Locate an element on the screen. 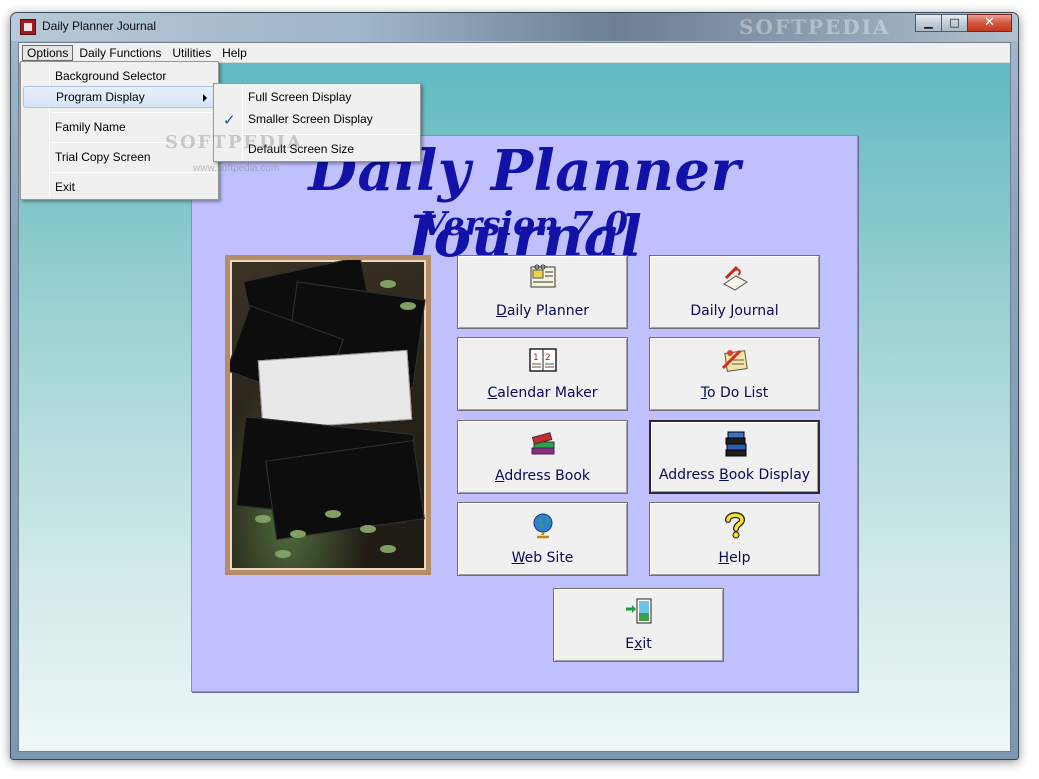 This screenshot has width=1039, height=779. planner-icon is located at coordinates (543, 276).